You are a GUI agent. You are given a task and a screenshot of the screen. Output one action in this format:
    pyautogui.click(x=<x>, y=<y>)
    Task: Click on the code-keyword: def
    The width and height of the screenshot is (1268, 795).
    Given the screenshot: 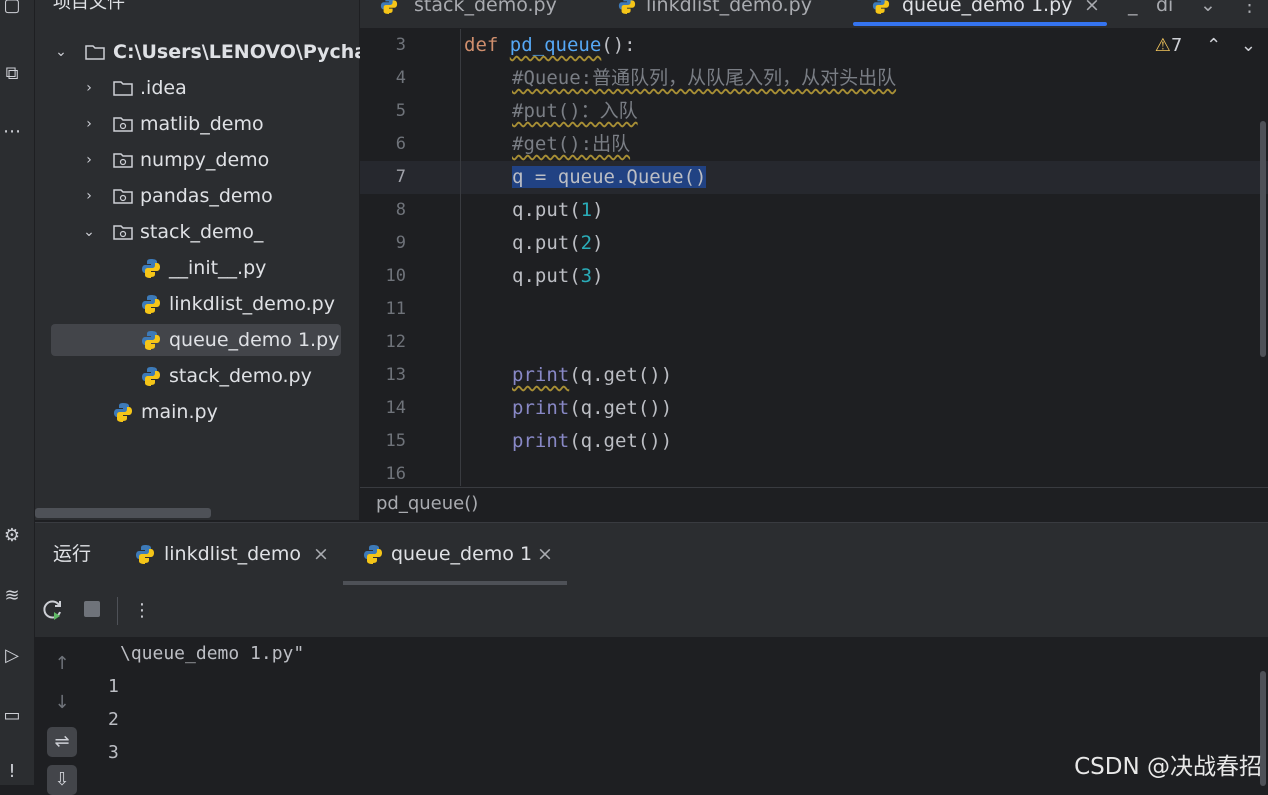 What is the action you would take?
    pyautogui.click(x=481, y=45)
    